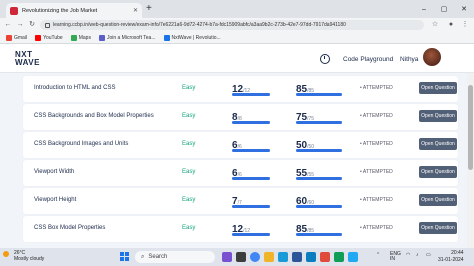 The width and height of the screenshot is (474, 266). Describe the element at coordinates (451, 25) in the screenshot. I see `profile-icon: ●` at that location.